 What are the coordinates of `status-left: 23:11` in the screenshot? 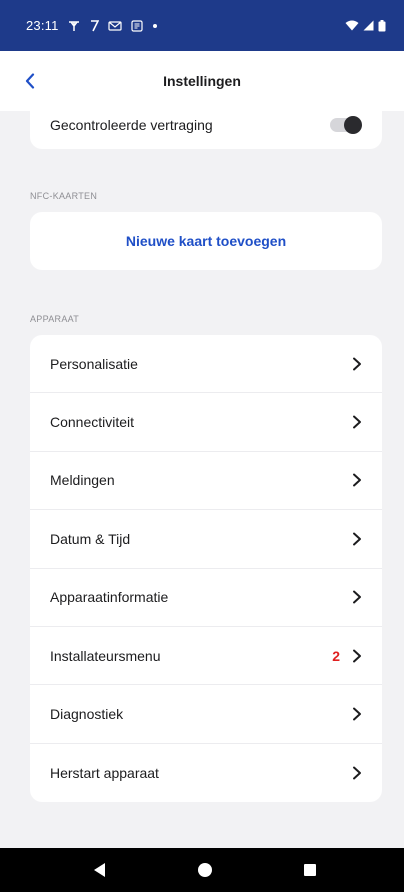 It's located at (92, 25).